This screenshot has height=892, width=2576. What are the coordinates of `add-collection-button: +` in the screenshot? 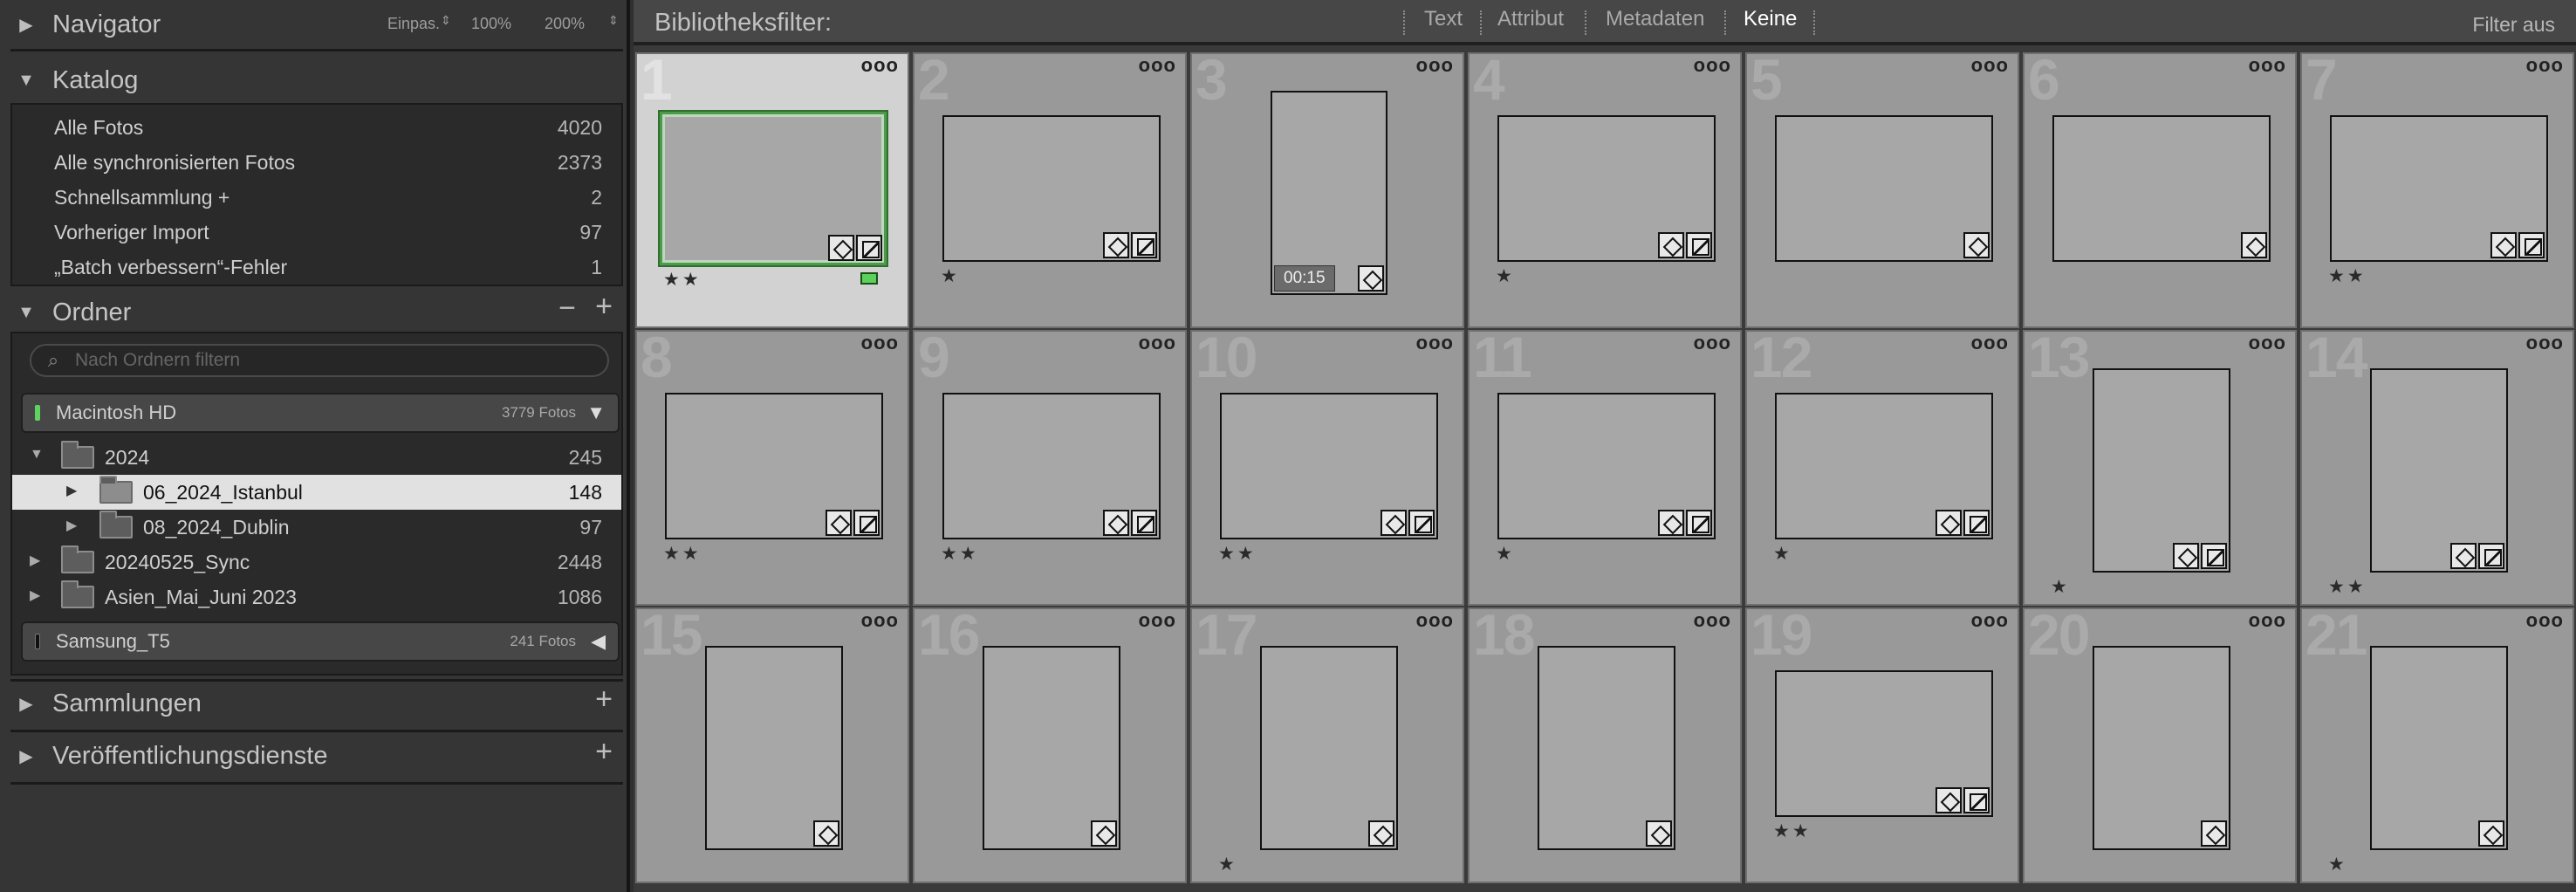 It's located at (604, 700).